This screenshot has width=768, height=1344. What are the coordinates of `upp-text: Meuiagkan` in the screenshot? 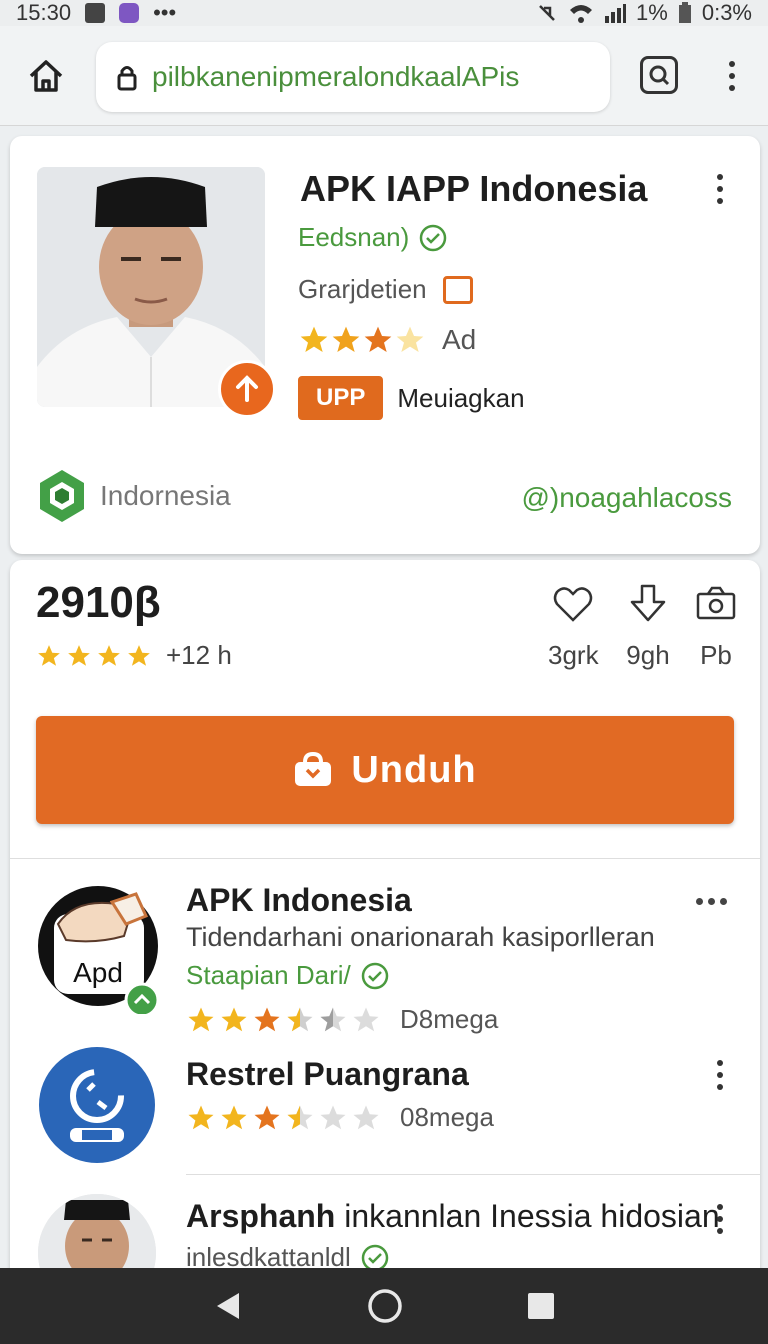 It's located at (461, 397).